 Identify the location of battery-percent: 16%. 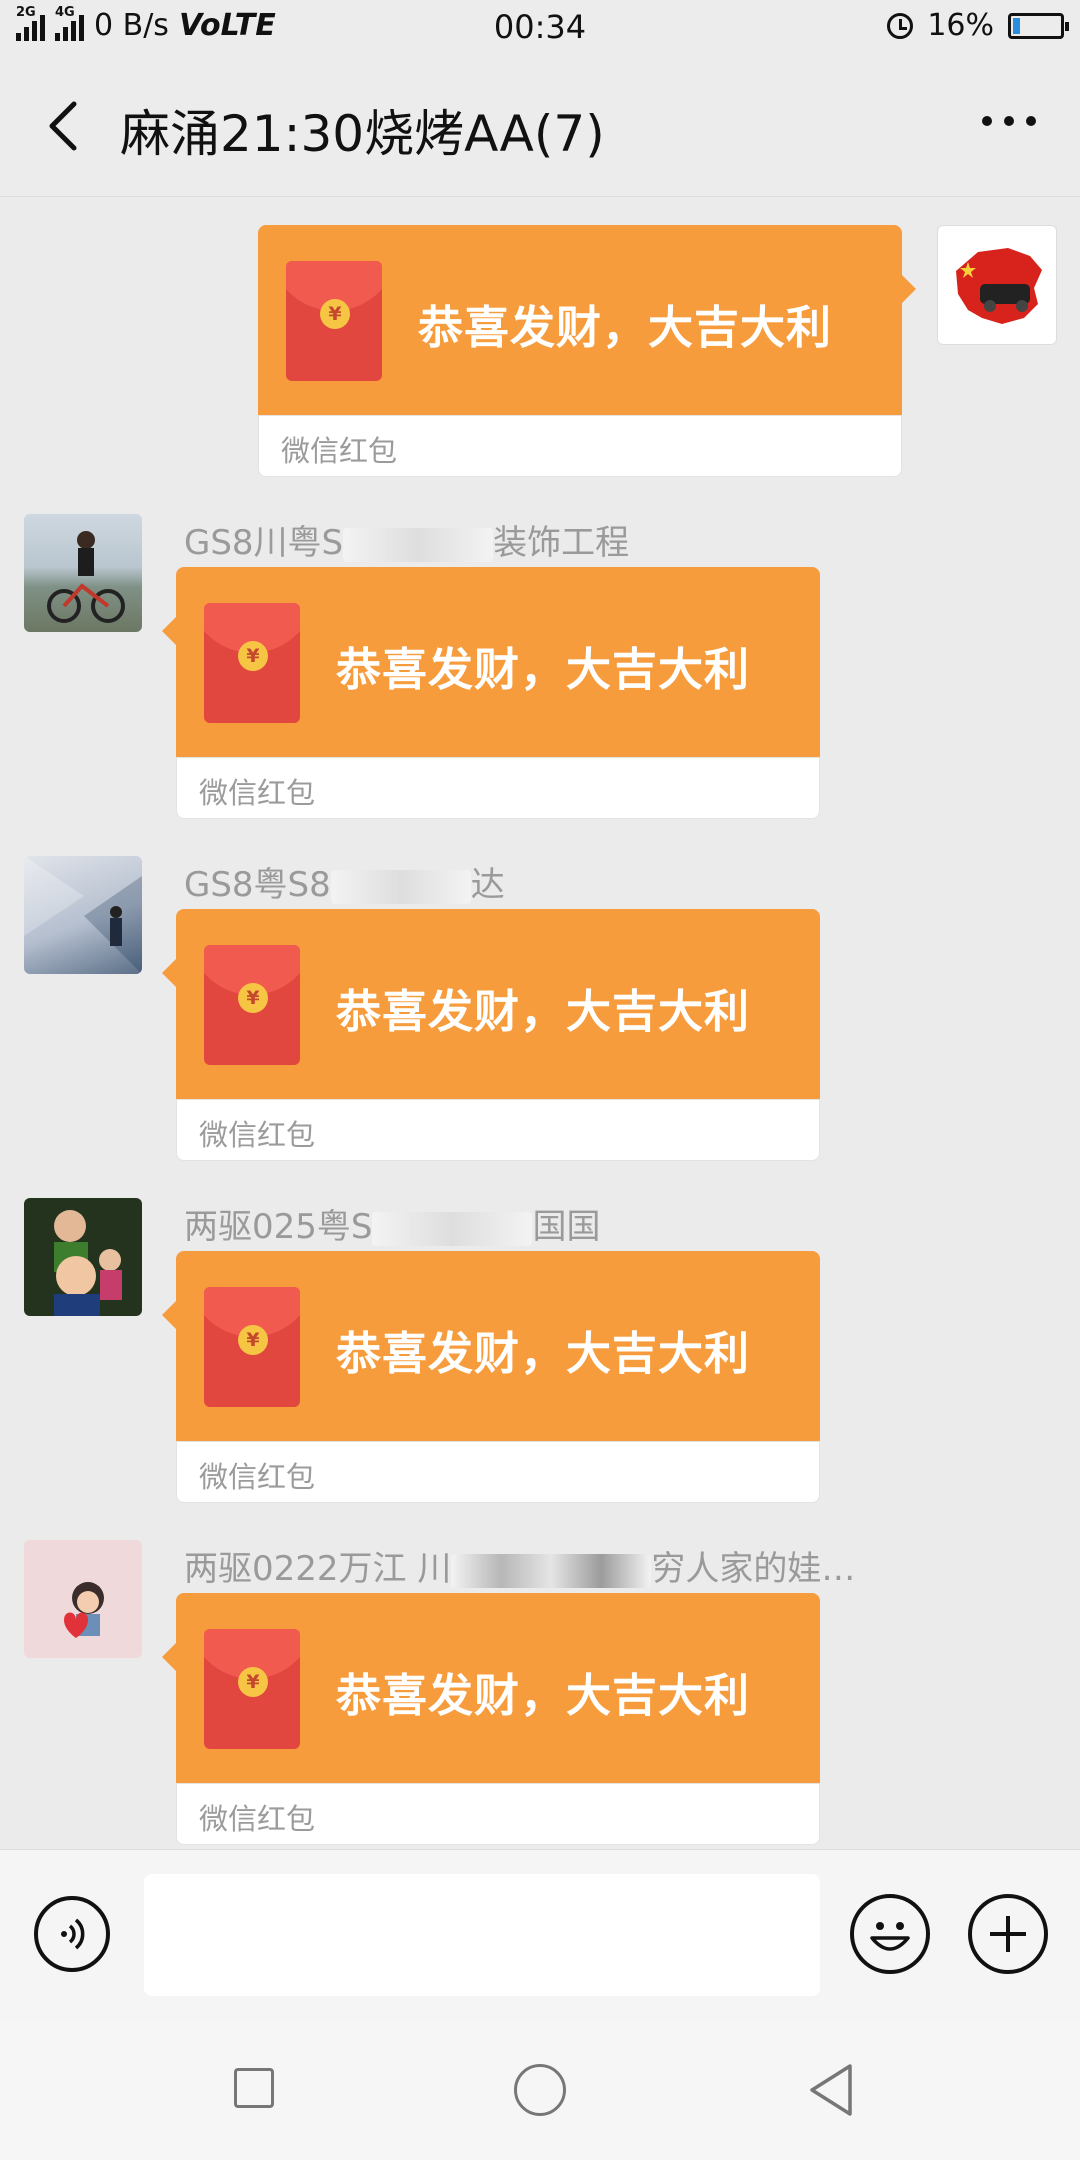
(960, 25).